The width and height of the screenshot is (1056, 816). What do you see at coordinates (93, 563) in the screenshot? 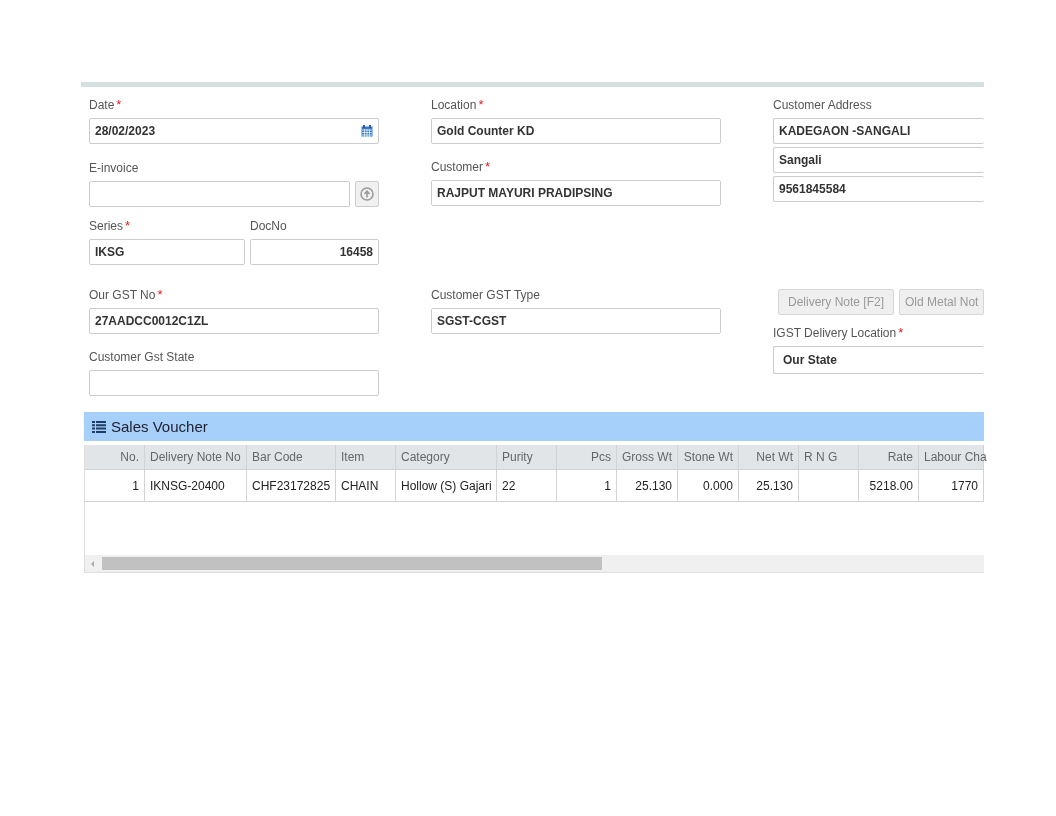
I see `scroll-left-icon` at bounding box center [93, 563].